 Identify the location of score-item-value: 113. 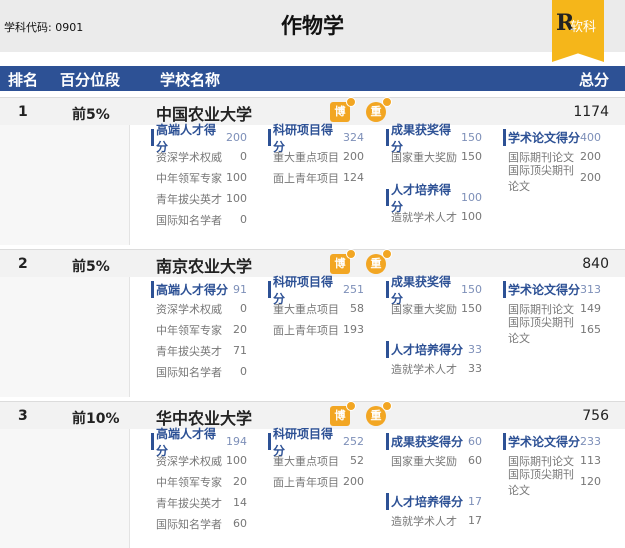
(590, 460).